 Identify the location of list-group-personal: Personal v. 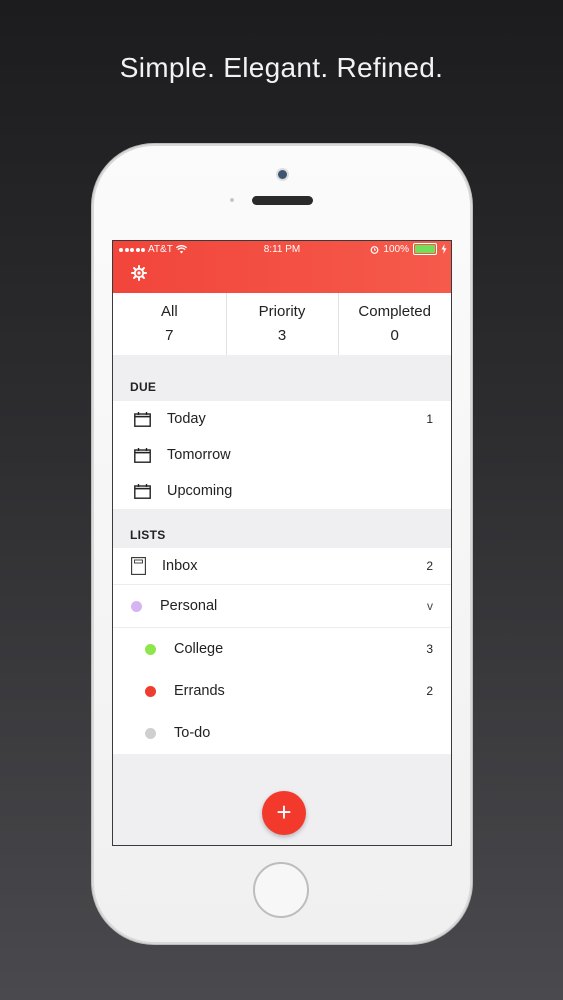
(282, 606).